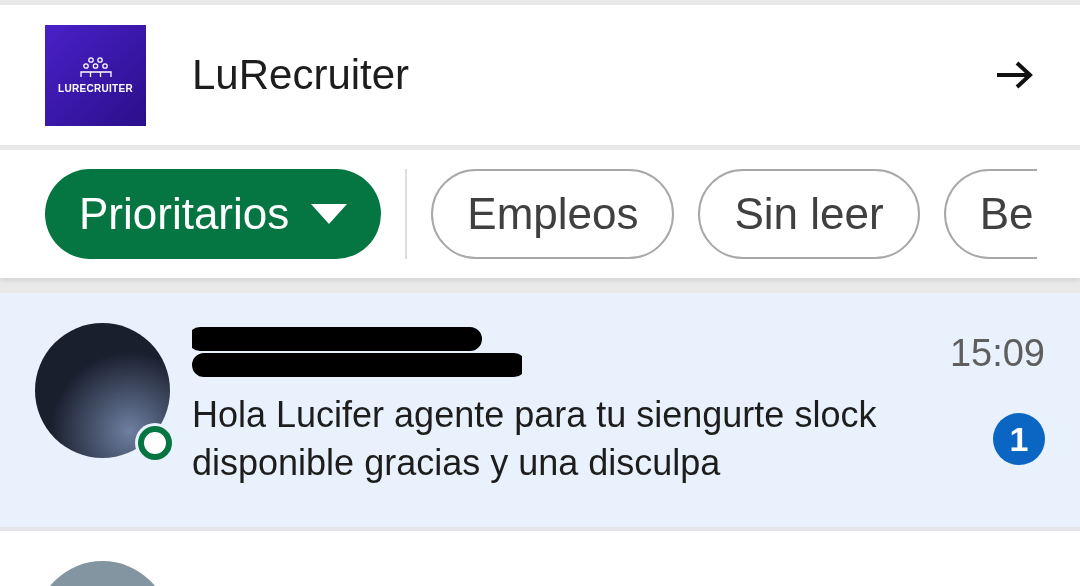 Image resolution: width=1080 pixels, height=586 pixels. I want to click on filter-chip: Be, so click(990, 214).